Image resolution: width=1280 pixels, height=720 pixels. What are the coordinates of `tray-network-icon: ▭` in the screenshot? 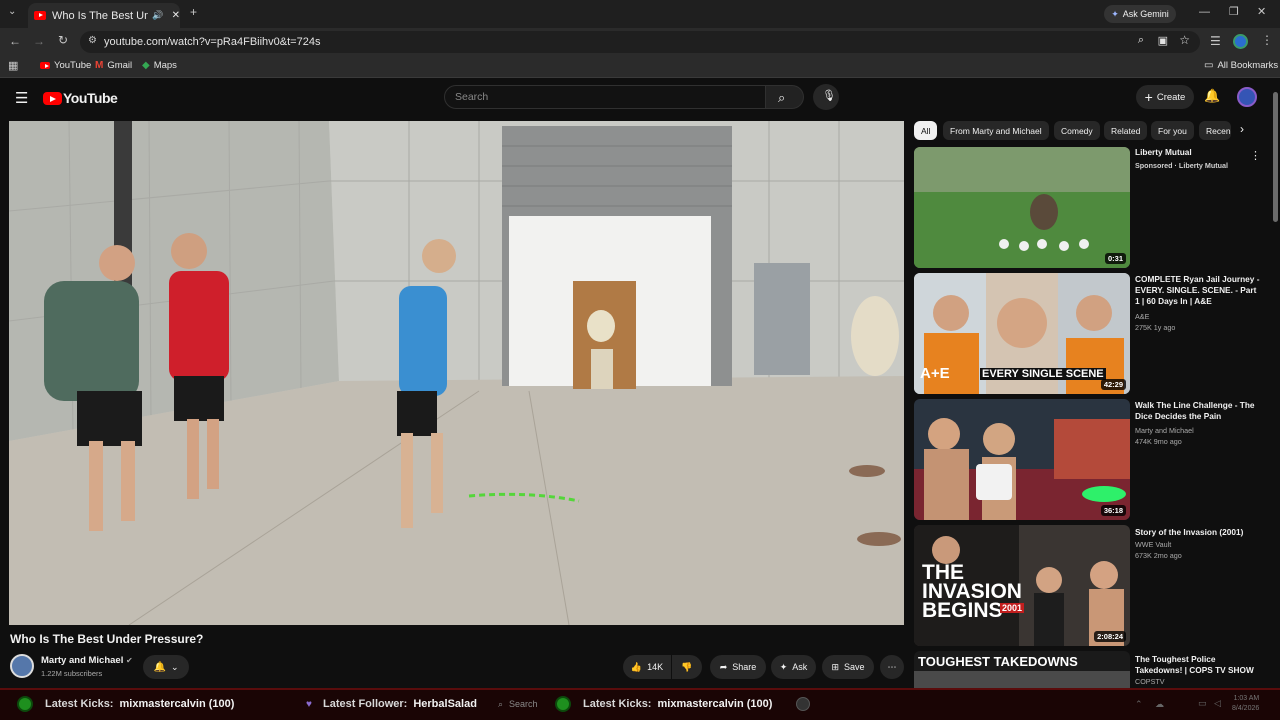 It's located at (1202, 703).